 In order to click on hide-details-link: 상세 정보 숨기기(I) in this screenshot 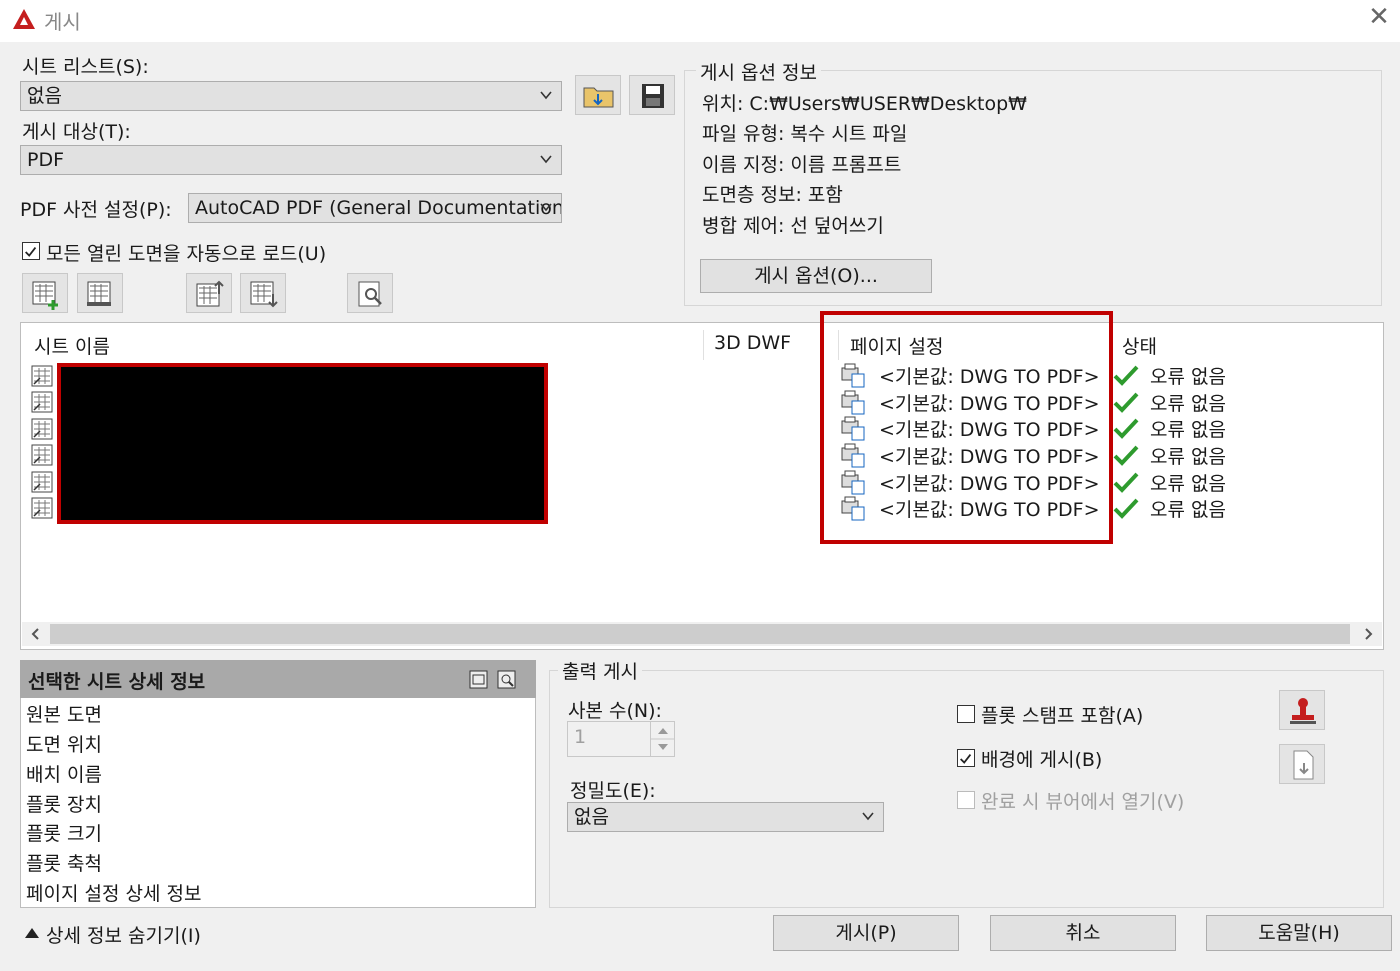, I will do `click(123, 934)`.